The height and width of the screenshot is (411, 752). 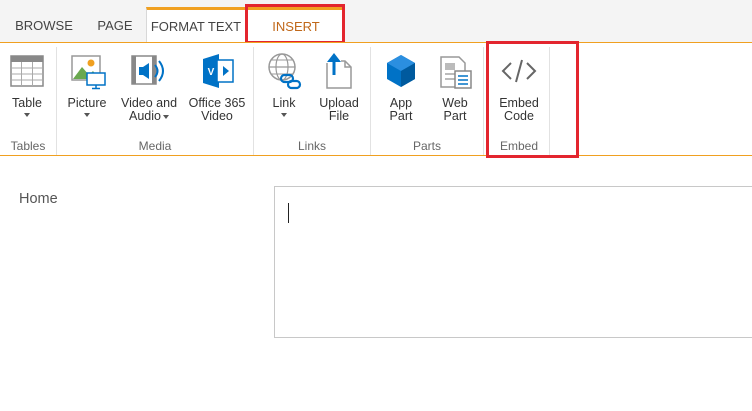 What do you see at coordinates (376, 21) in the screenshot?
I see `ribbon-tab-bar: BROWSE PAGE FORMAT TEXT INSERT` at bounding box center [376, 21].